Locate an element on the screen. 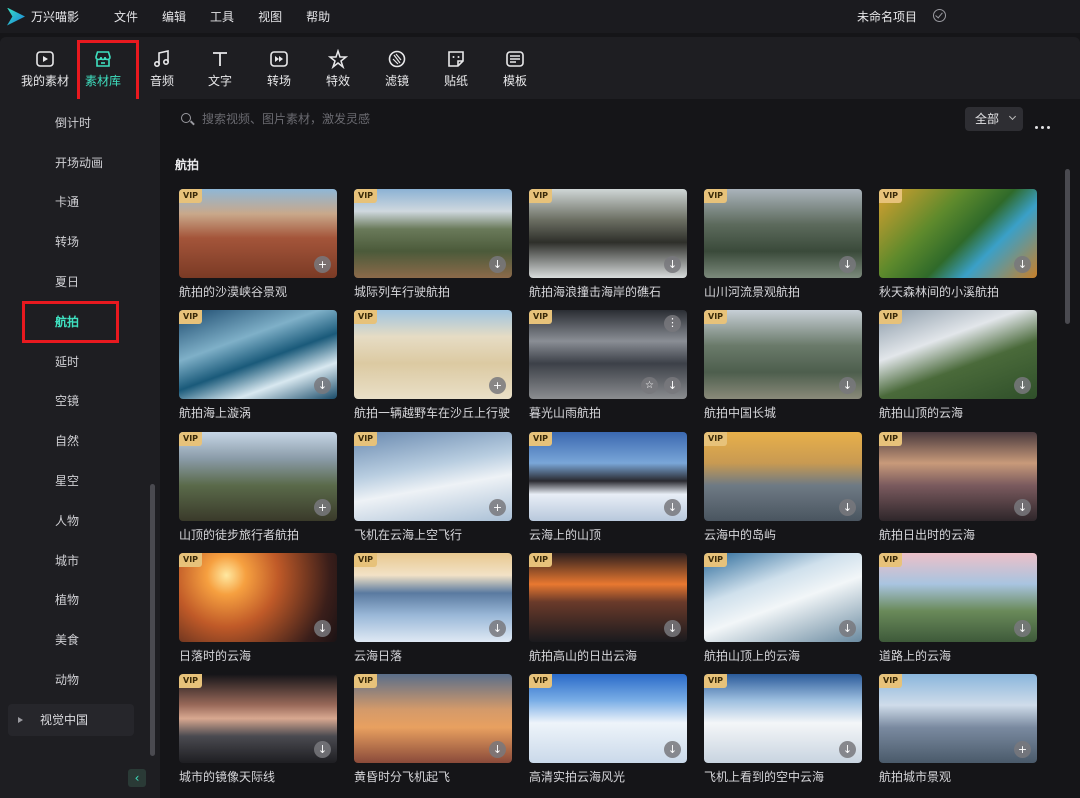 This screenshot has width=1080, height=798. sidebar-item-empty-shot: 空镜 is located at coordinates (70, 401).